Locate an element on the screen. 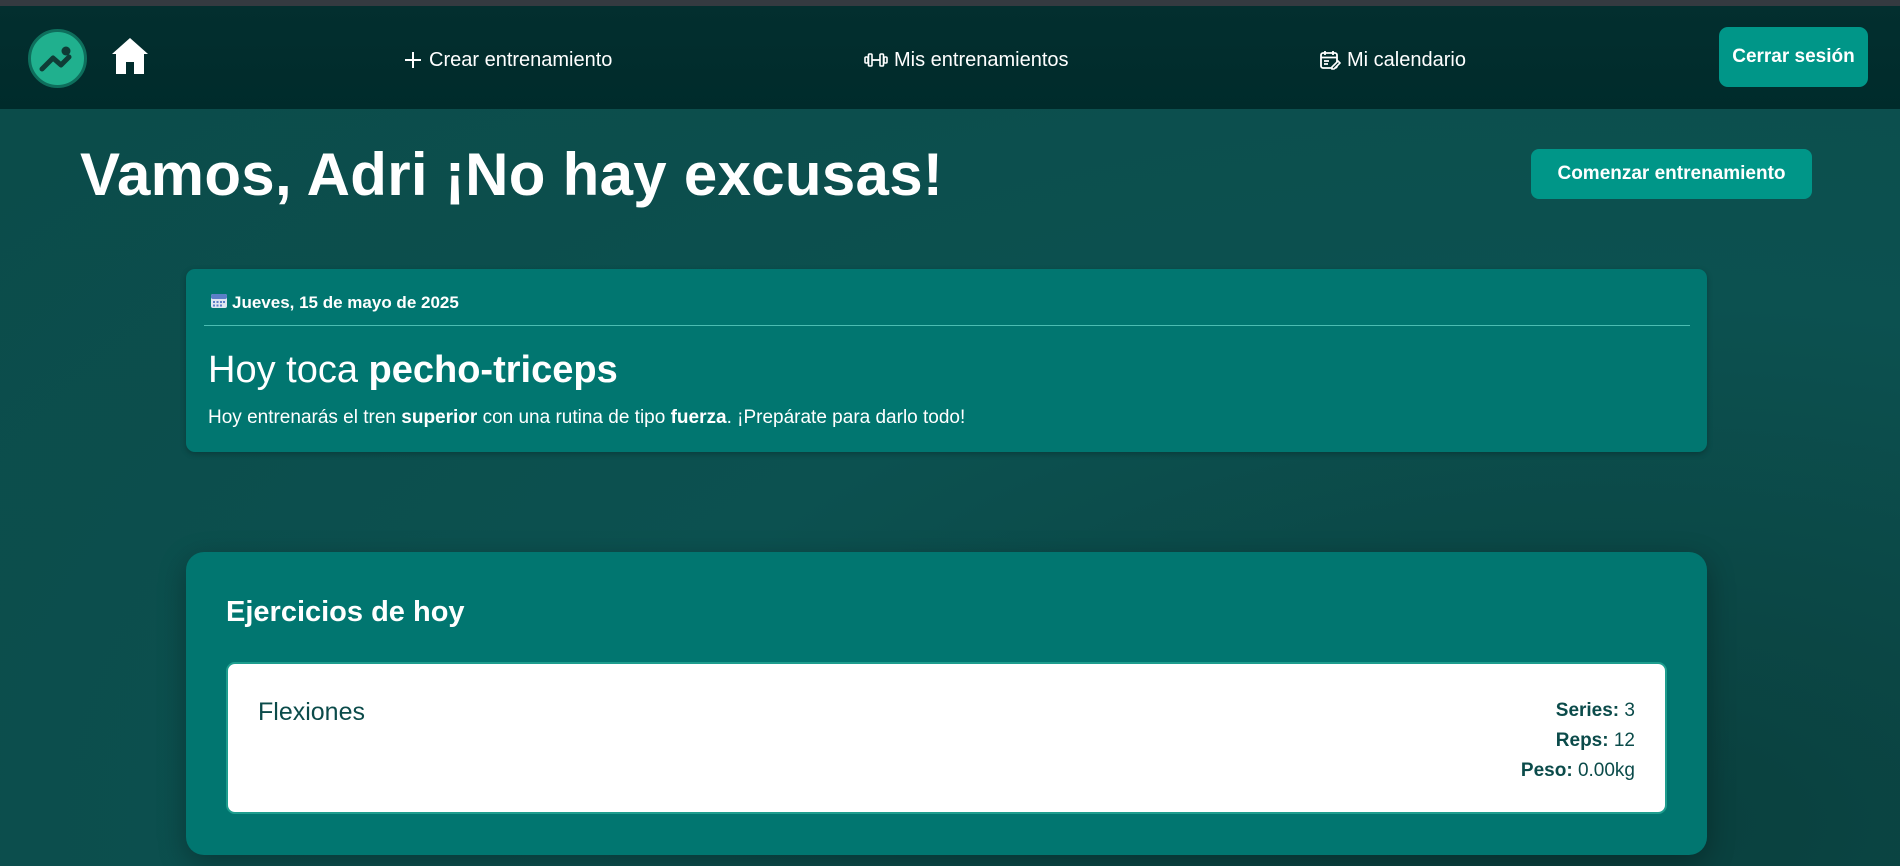 The width and height of the screenshot is (1900, 866). exercise-stats: Series: 3 Reps: 12 Peso: 0.00kg is located at coordinates (1578, 741).